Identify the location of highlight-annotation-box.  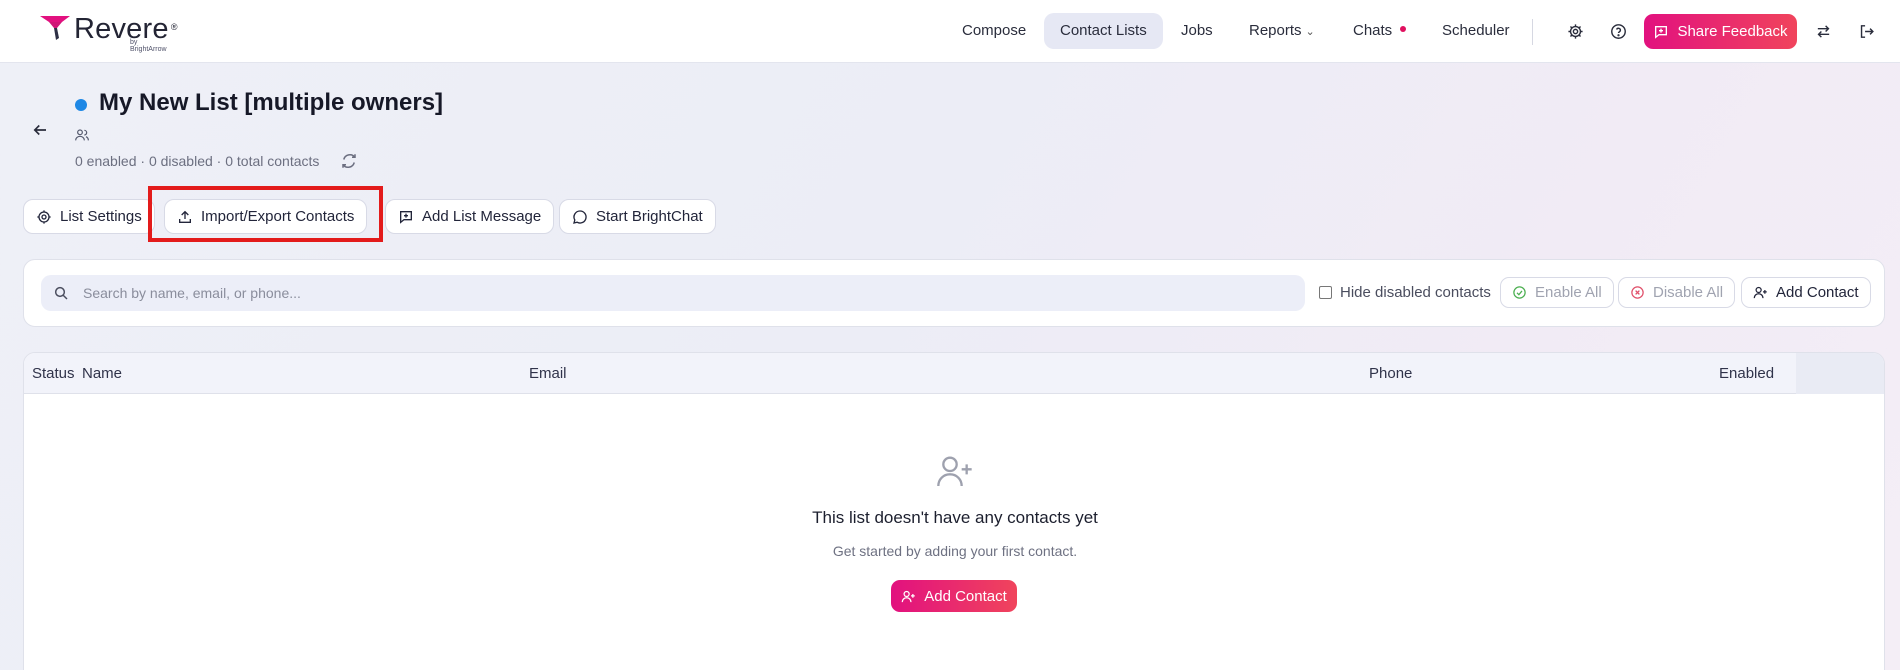
(265, 214).